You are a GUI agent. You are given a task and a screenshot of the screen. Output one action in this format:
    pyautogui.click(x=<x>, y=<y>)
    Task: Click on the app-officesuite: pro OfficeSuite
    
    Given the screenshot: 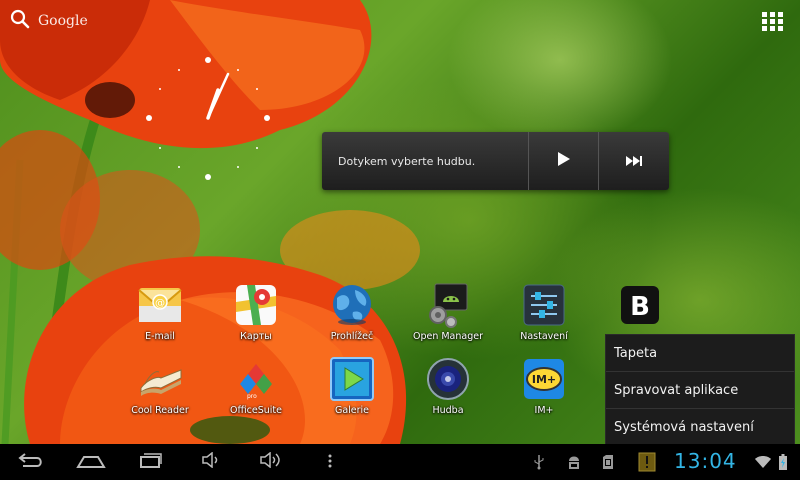 What is the action you would take?
    pyautogui.click(x=256, y=386)
    